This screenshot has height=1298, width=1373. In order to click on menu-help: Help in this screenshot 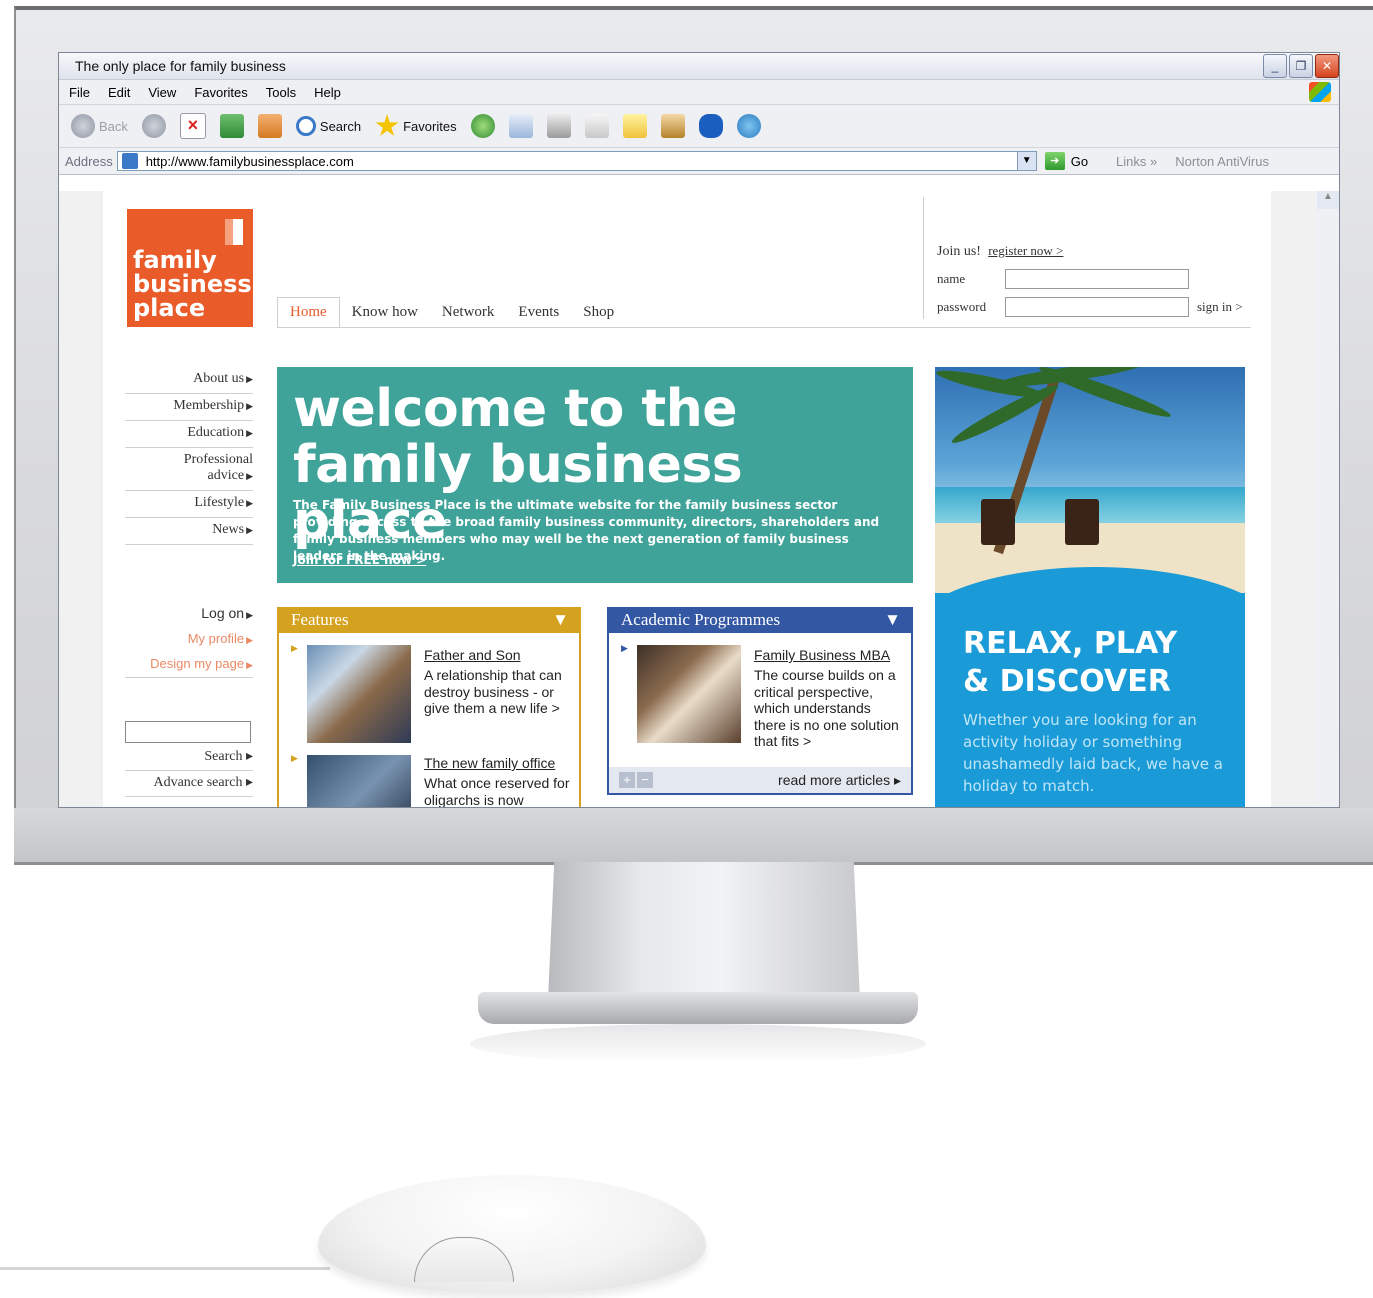, I will do `click(327, 92)`.